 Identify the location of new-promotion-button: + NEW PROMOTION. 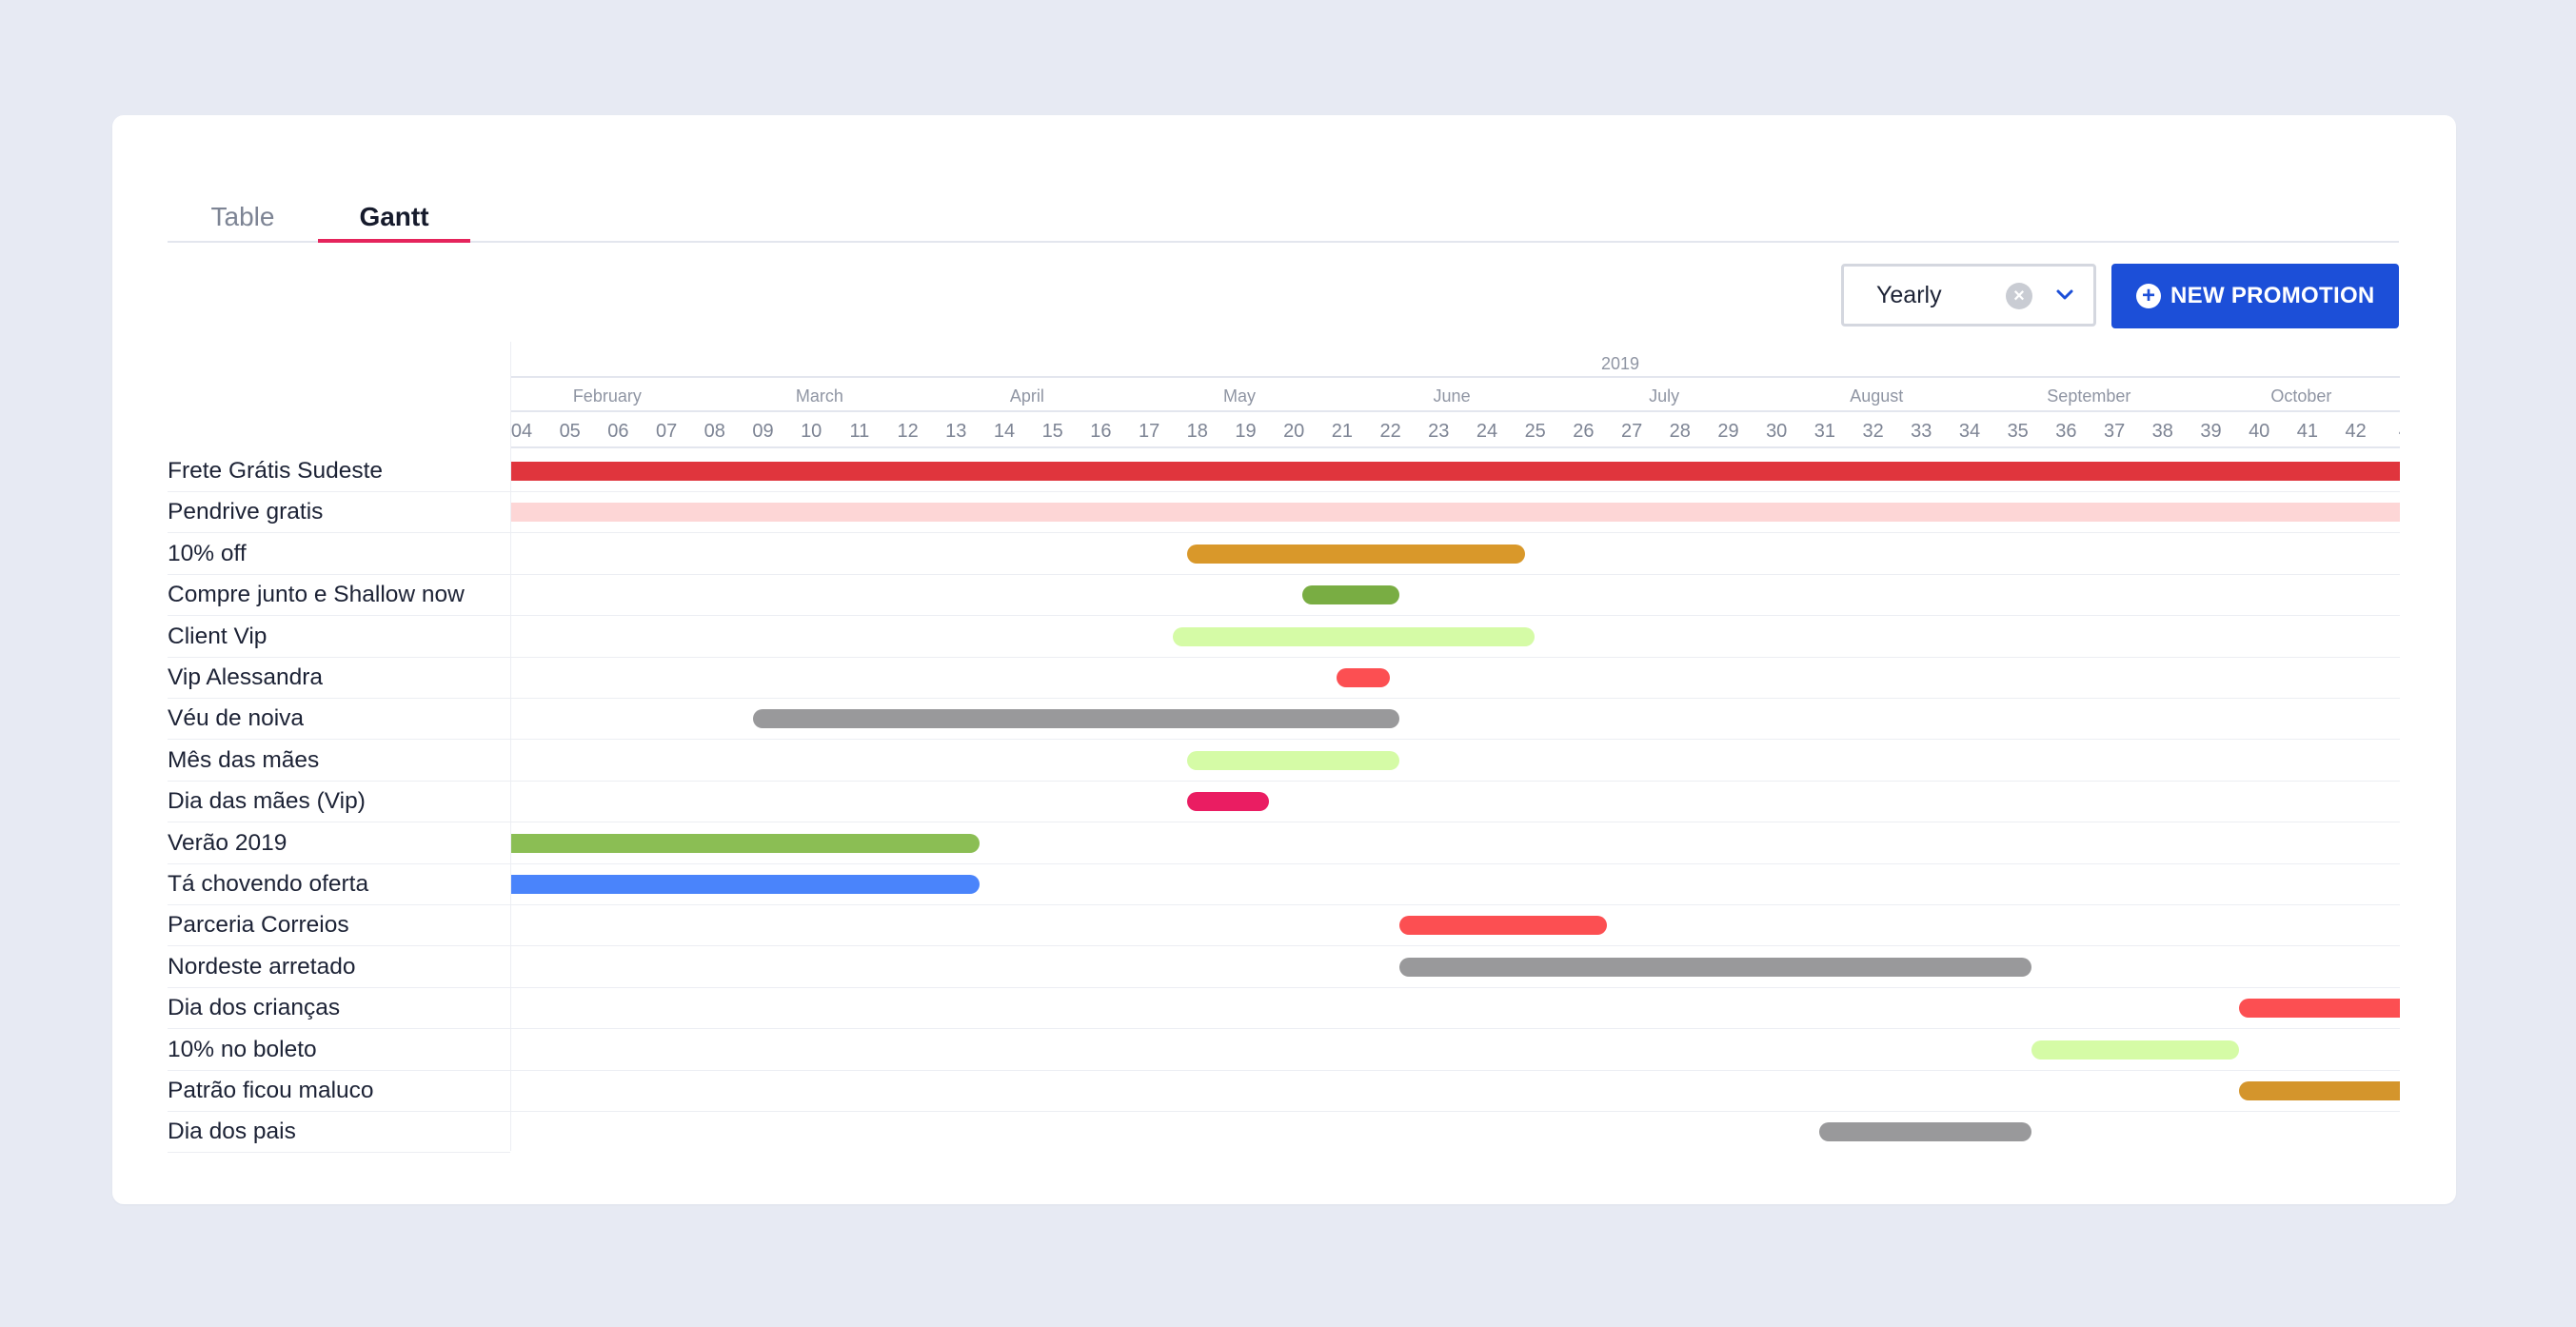
(2255, 296).